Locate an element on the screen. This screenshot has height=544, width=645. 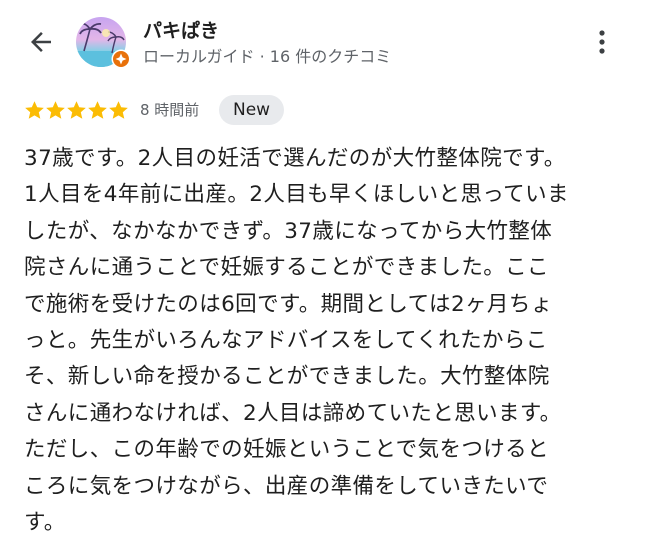
review-text-line: 37歳です。2人目の妊活で選んだのが大竹整体院です。 is located at coordinates (295, 158).